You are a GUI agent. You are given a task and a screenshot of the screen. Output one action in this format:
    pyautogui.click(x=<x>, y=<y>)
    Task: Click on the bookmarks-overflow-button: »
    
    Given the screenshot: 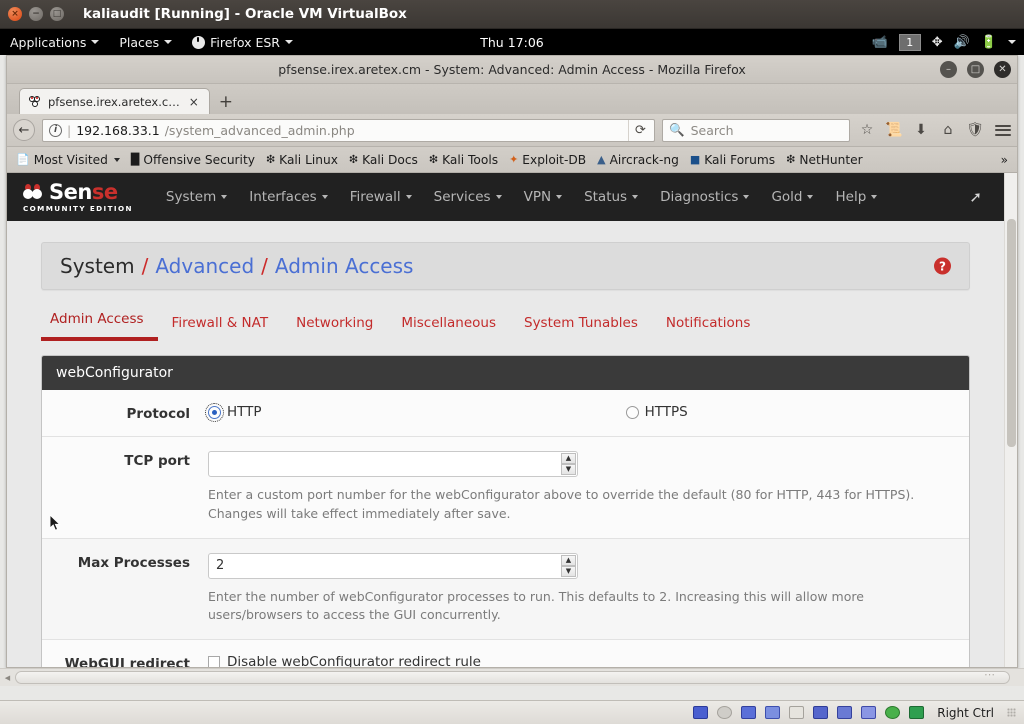 What is the action you would take?
    pyautogui.click(x=1006, y=160)
    